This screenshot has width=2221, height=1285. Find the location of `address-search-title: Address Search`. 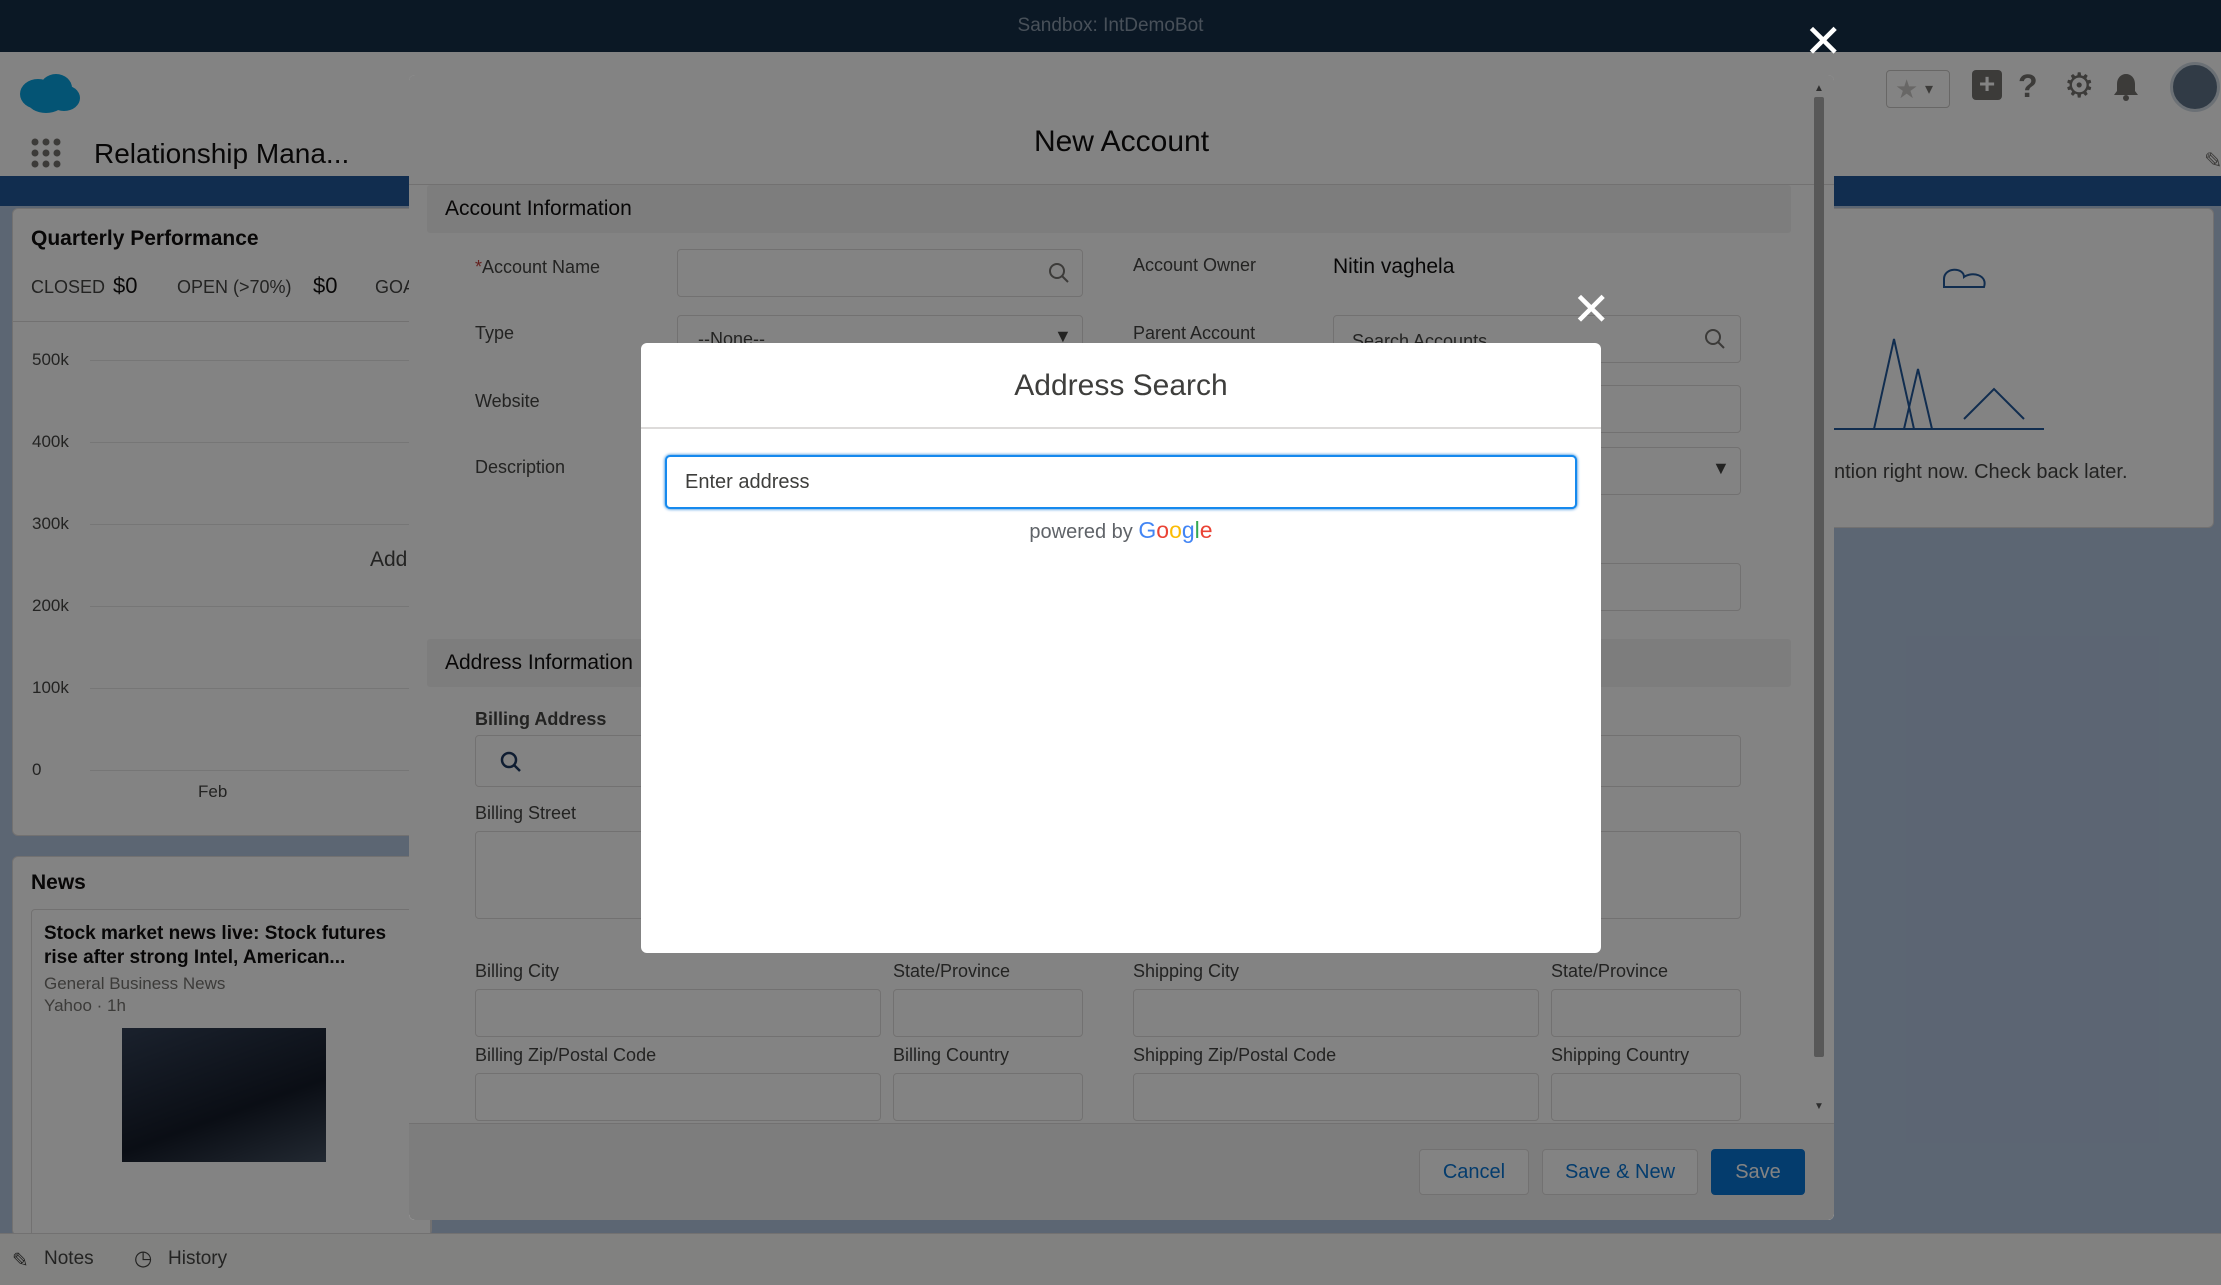

address-search-title: Address Search is located at coordinates (1121, 386).